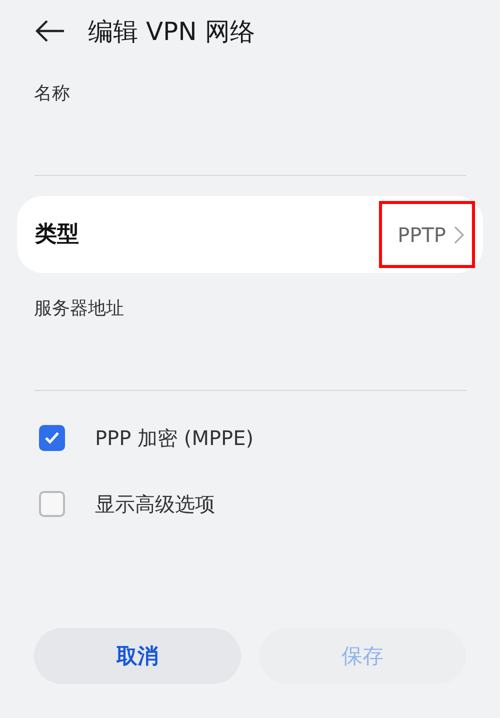 The width and height of the screenshot is (500, 718). I want to click on type-selector: 类型 PPTP, so click(250, 234).